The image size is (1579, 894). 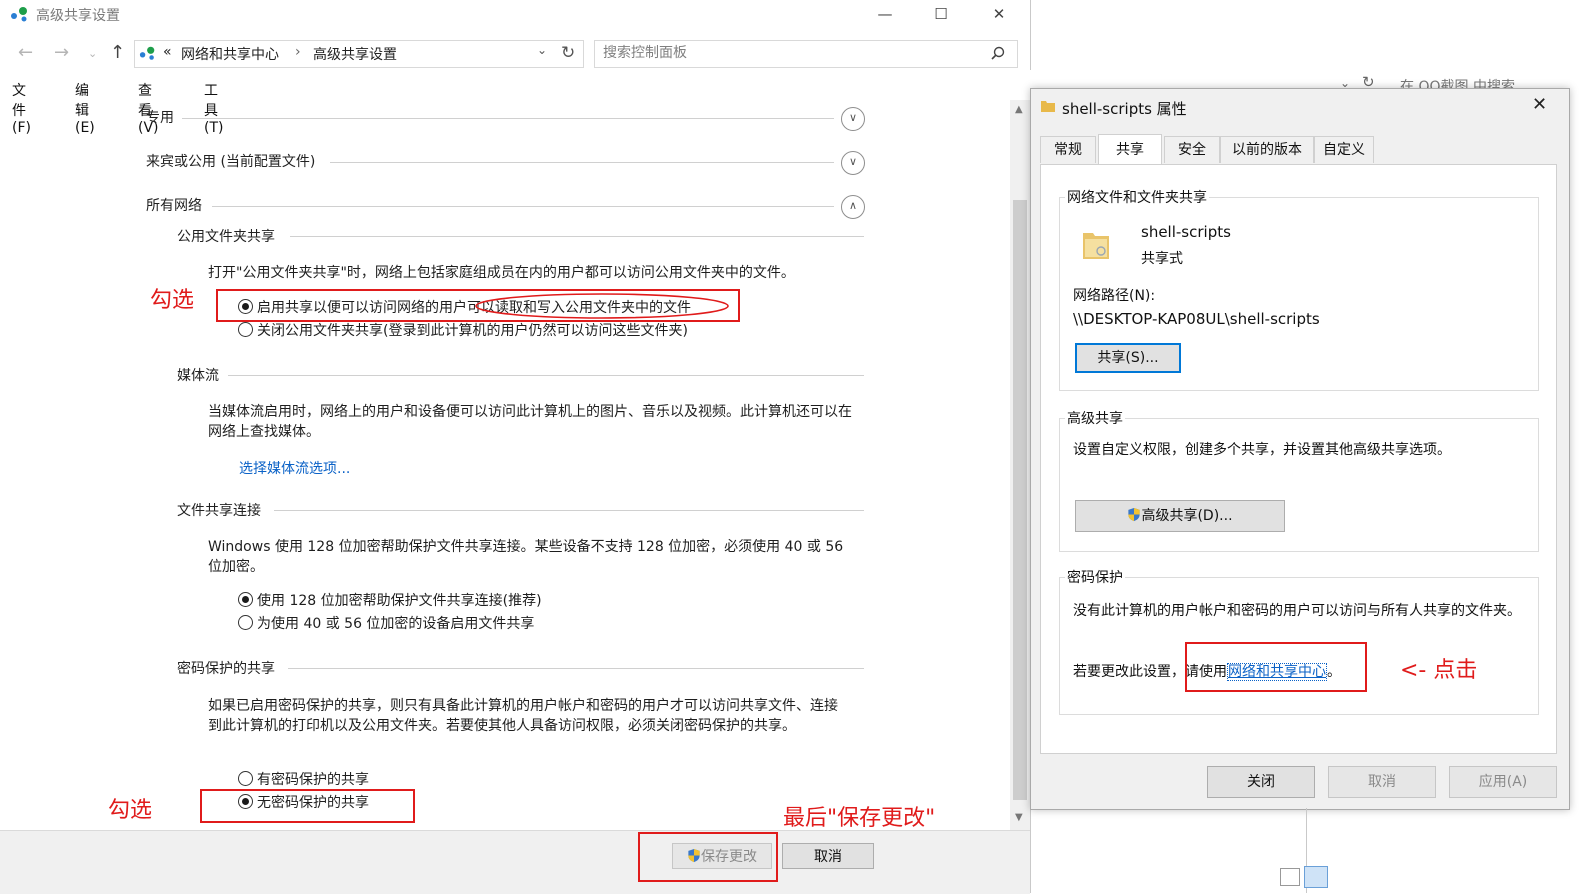 I want to click on shared-folder-icon, so click(x=1096, y=246).